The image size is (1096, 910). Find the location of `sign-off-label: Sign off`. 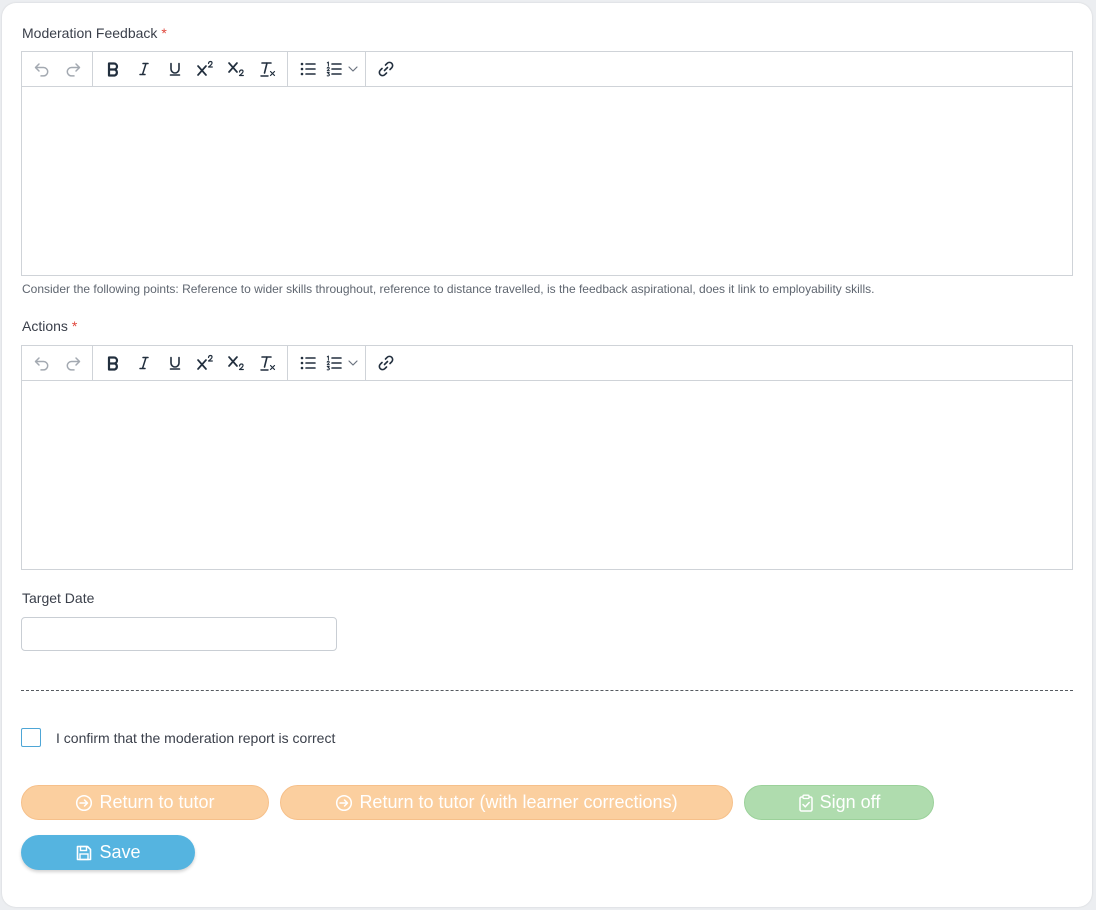

sign-off-label: Sign off is located at coordinates (850, 802).